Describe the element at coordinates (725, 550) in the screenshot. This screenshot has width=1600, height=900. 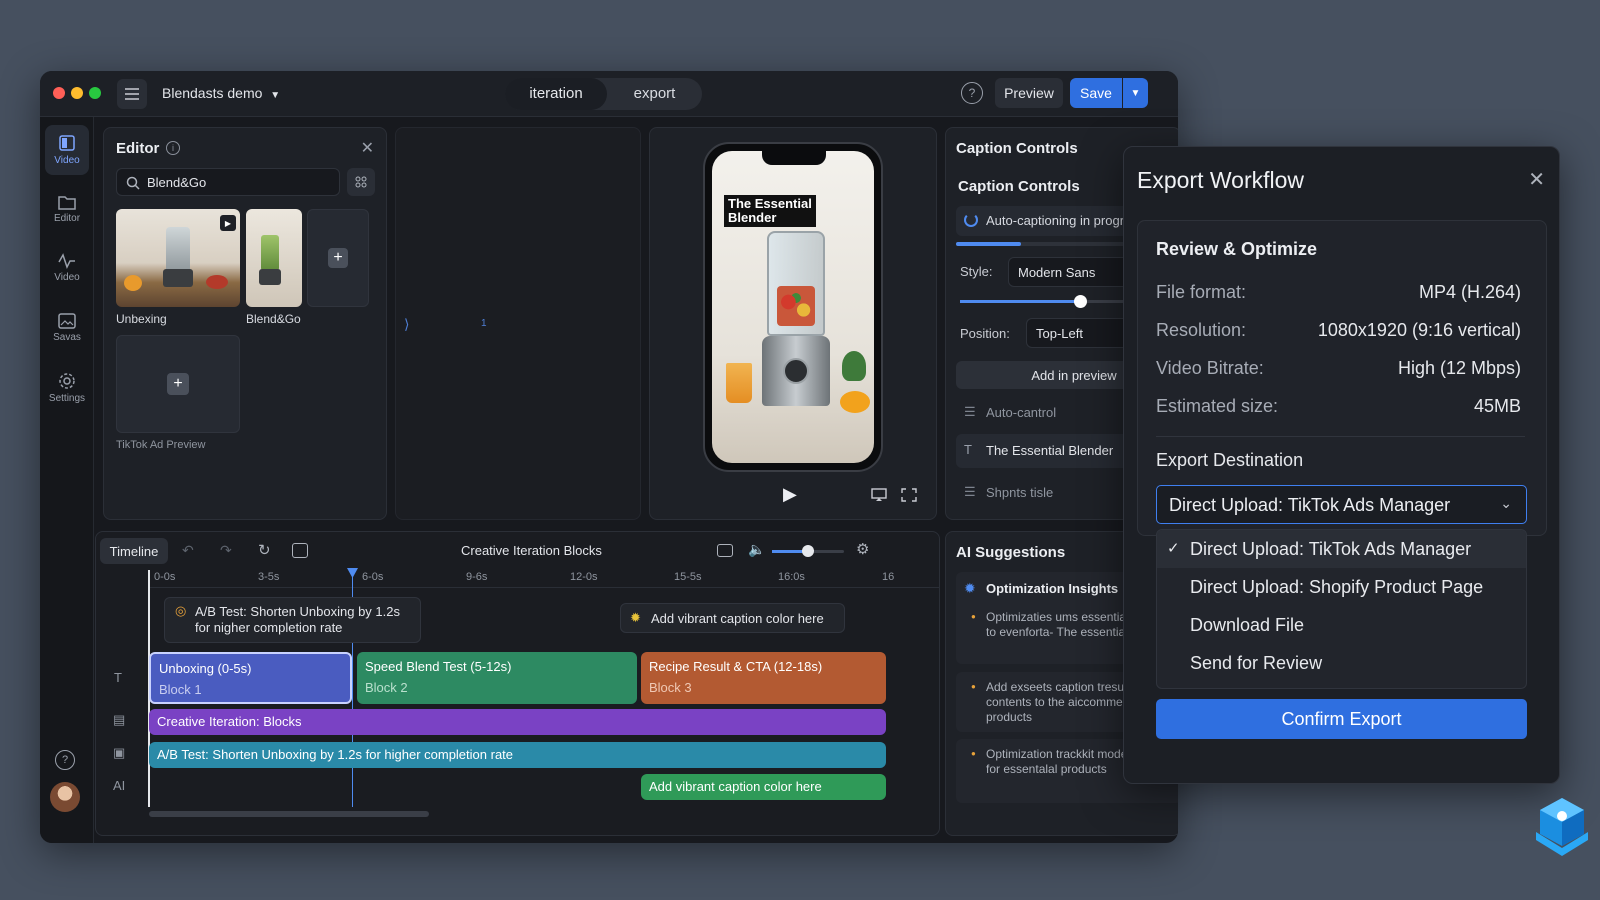
I see `captions-toggle-icon` at that location.